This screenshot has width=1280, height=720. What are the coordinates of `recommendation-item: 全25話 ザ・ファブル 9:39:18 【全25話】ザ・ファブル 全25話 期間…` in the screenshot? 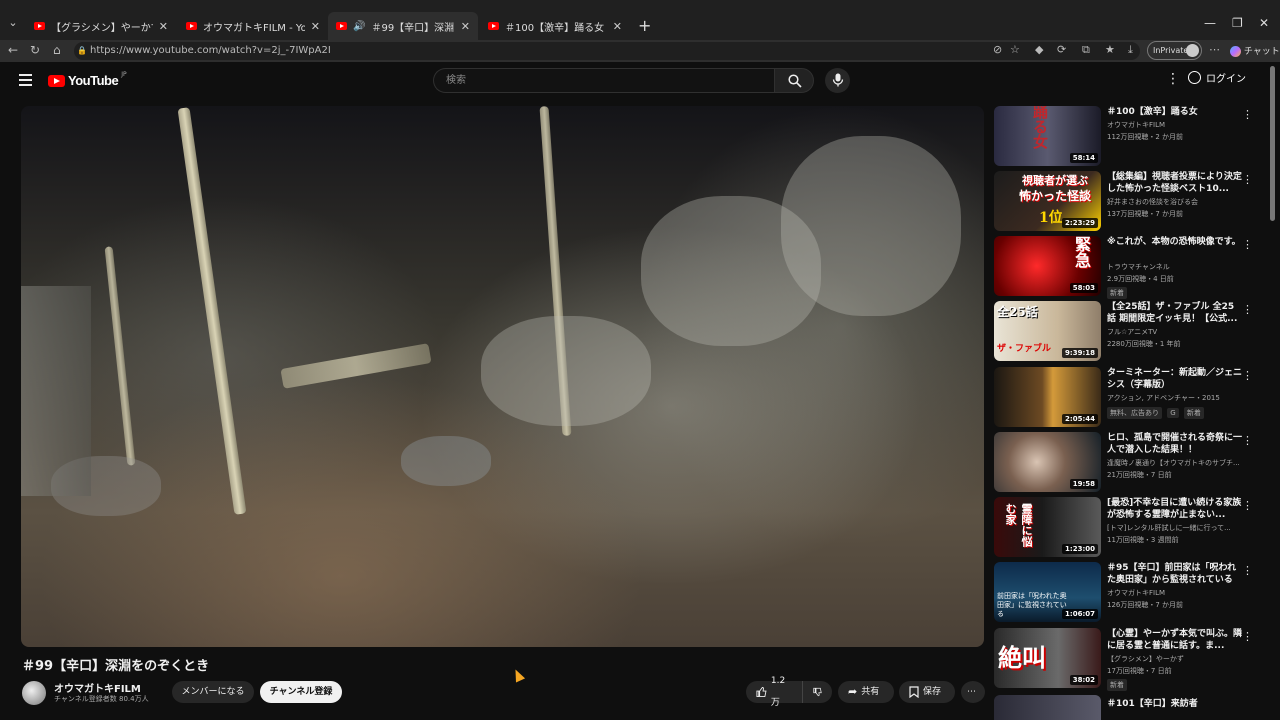 It's located at (1124, 332).